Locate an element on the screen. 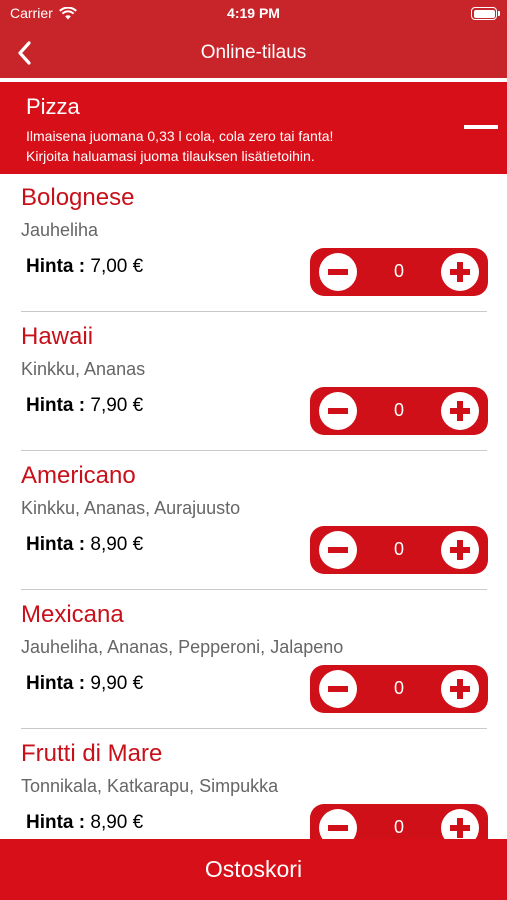 This screenshot has width=507, height=900. item-description: Tonnikala, Katkarapu, Simpukka is located at coordinates (150, 786).